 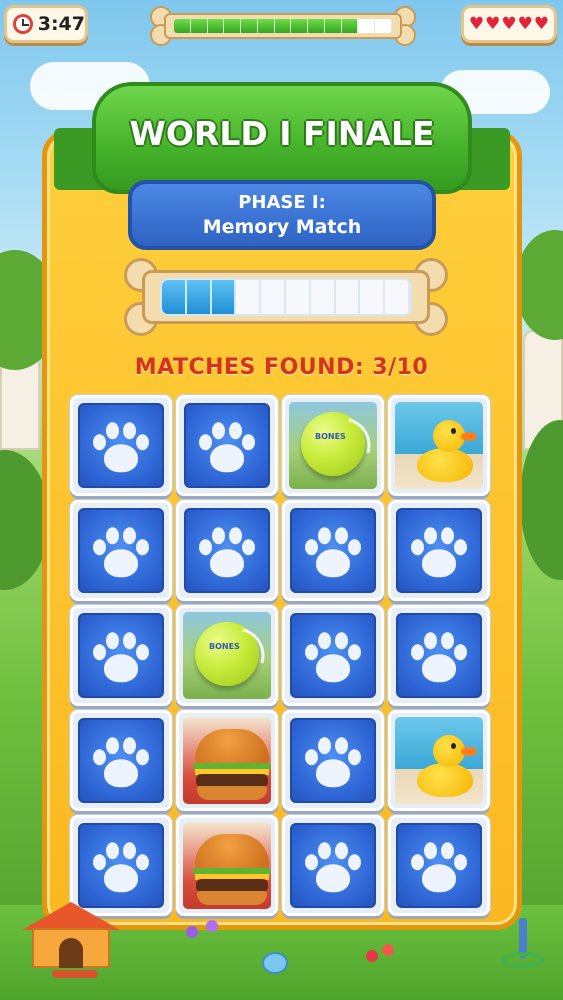 I want to click on doghouse-decoration, so click(x=71, y=935).